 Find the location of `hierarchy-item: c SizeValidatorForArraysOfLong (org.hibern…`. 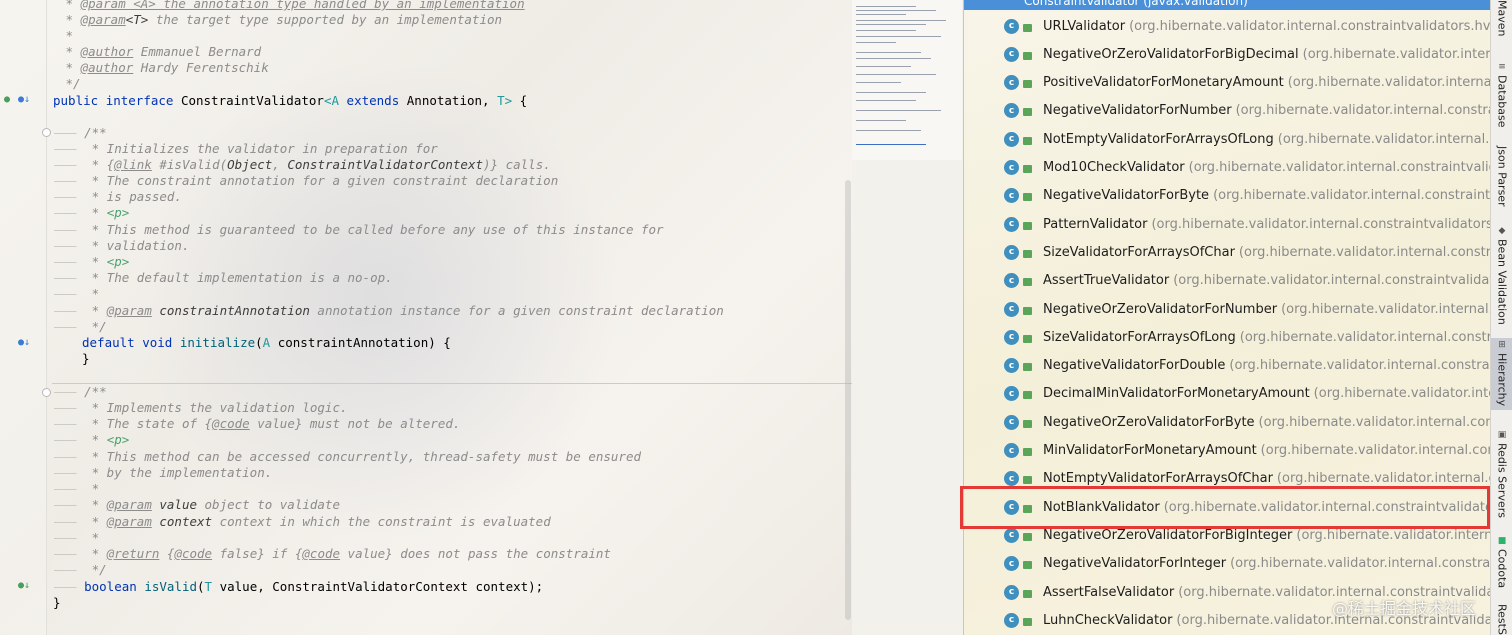

hierarchy-item: c SizeValidatorForArraysOfLong (org.hibern… is located at coordinates (1227, 337).